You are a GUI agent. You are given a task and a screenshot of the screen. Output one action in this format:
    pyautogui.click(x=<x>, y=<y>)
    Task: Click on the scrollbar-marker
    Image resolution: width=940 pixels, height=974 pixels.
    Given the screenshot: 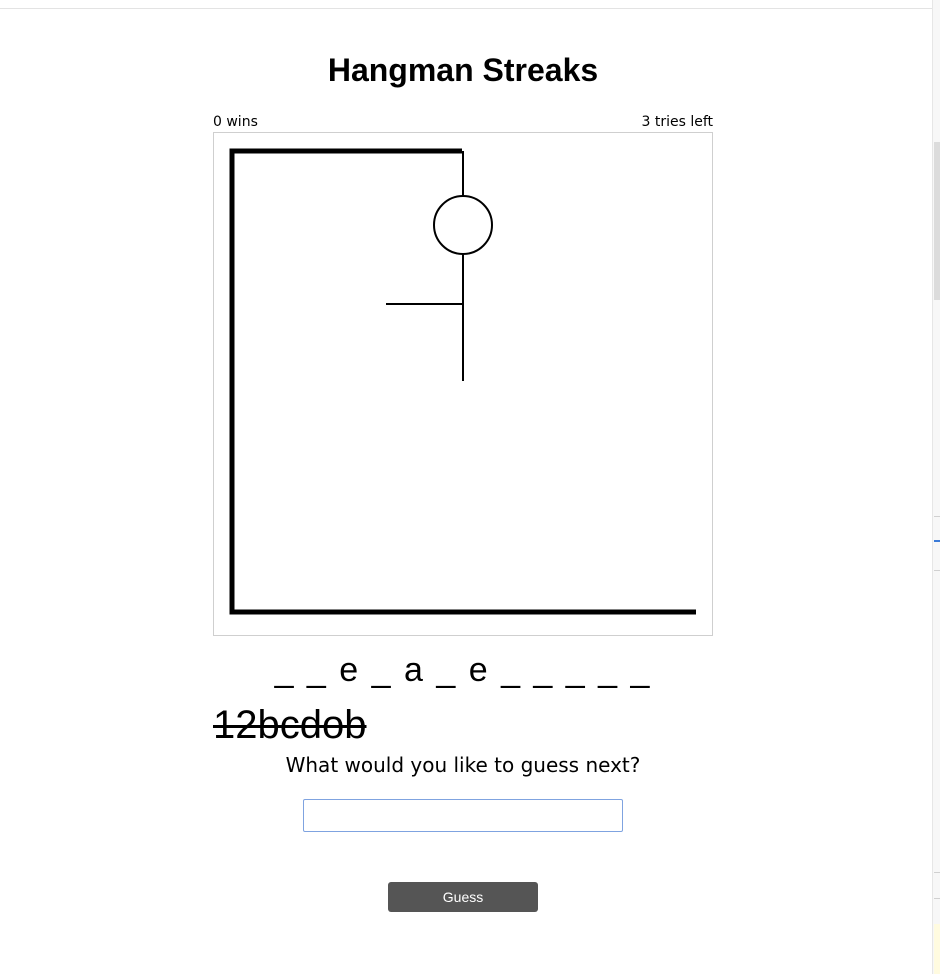 What is the action you would take?
    pyautogui.click(x=937, y=541)
    